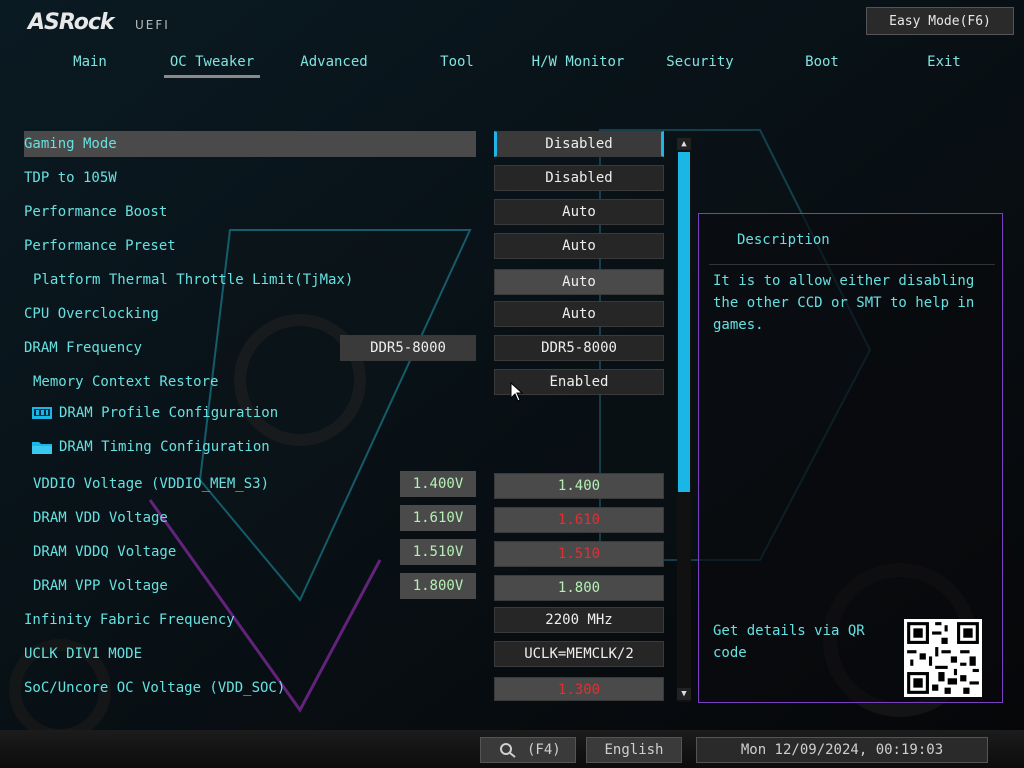  What do you see at coordinates (164, 447) in the screenshot?
I see `dram-timing-label: DRAM Timing Configuration` at bounding box center [164, 447].